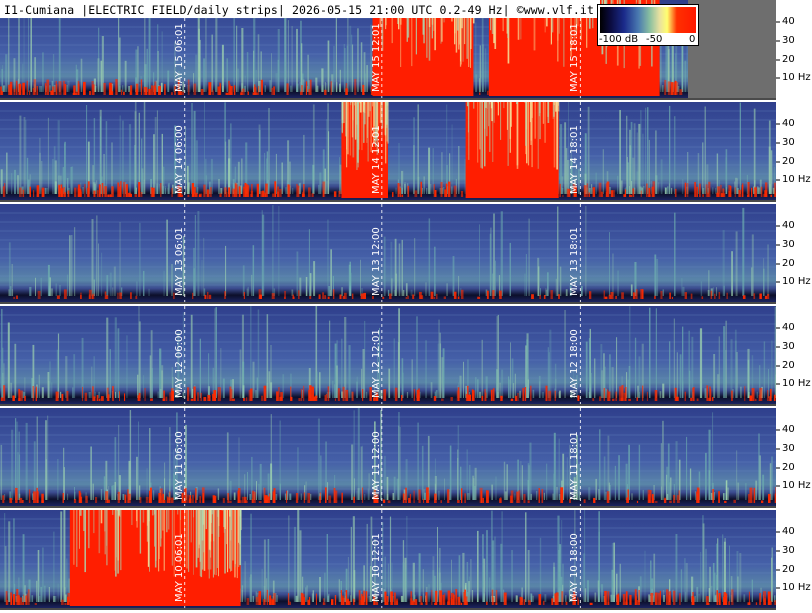 The image size is (812, 613). Describe the element at coordinates (575, 159) in the screenshot. I see `time-marker-label: MAY 14 18:01` at that location.